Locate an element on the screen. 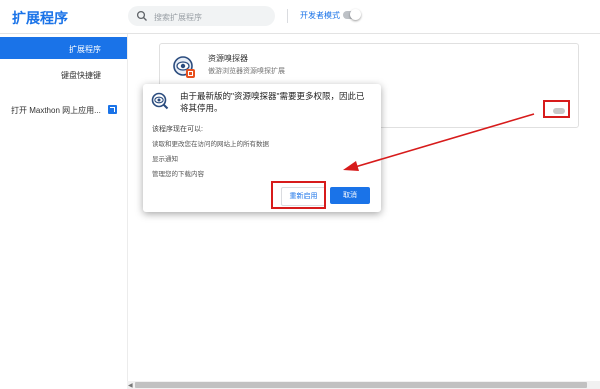 This screenshot has height=389, width=600. page-title: 扩展程序 is located at coordinates (40, 18).